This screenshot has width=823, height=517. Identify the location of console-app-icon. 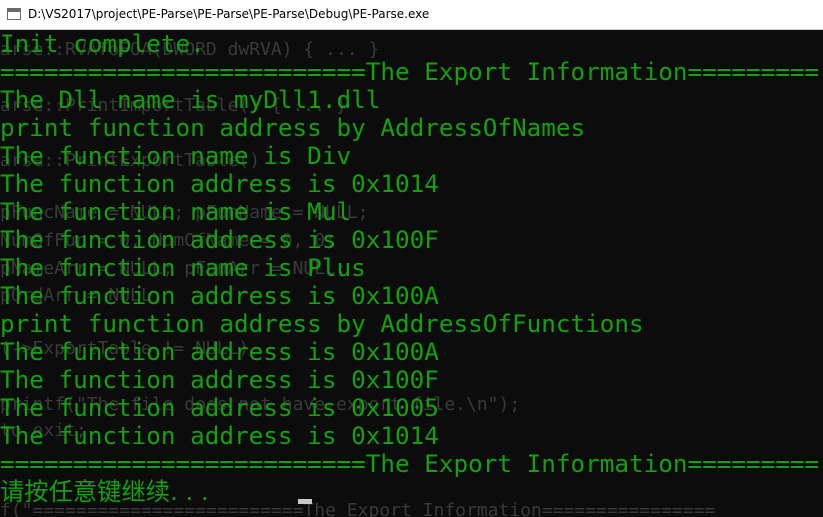
(14, 14).